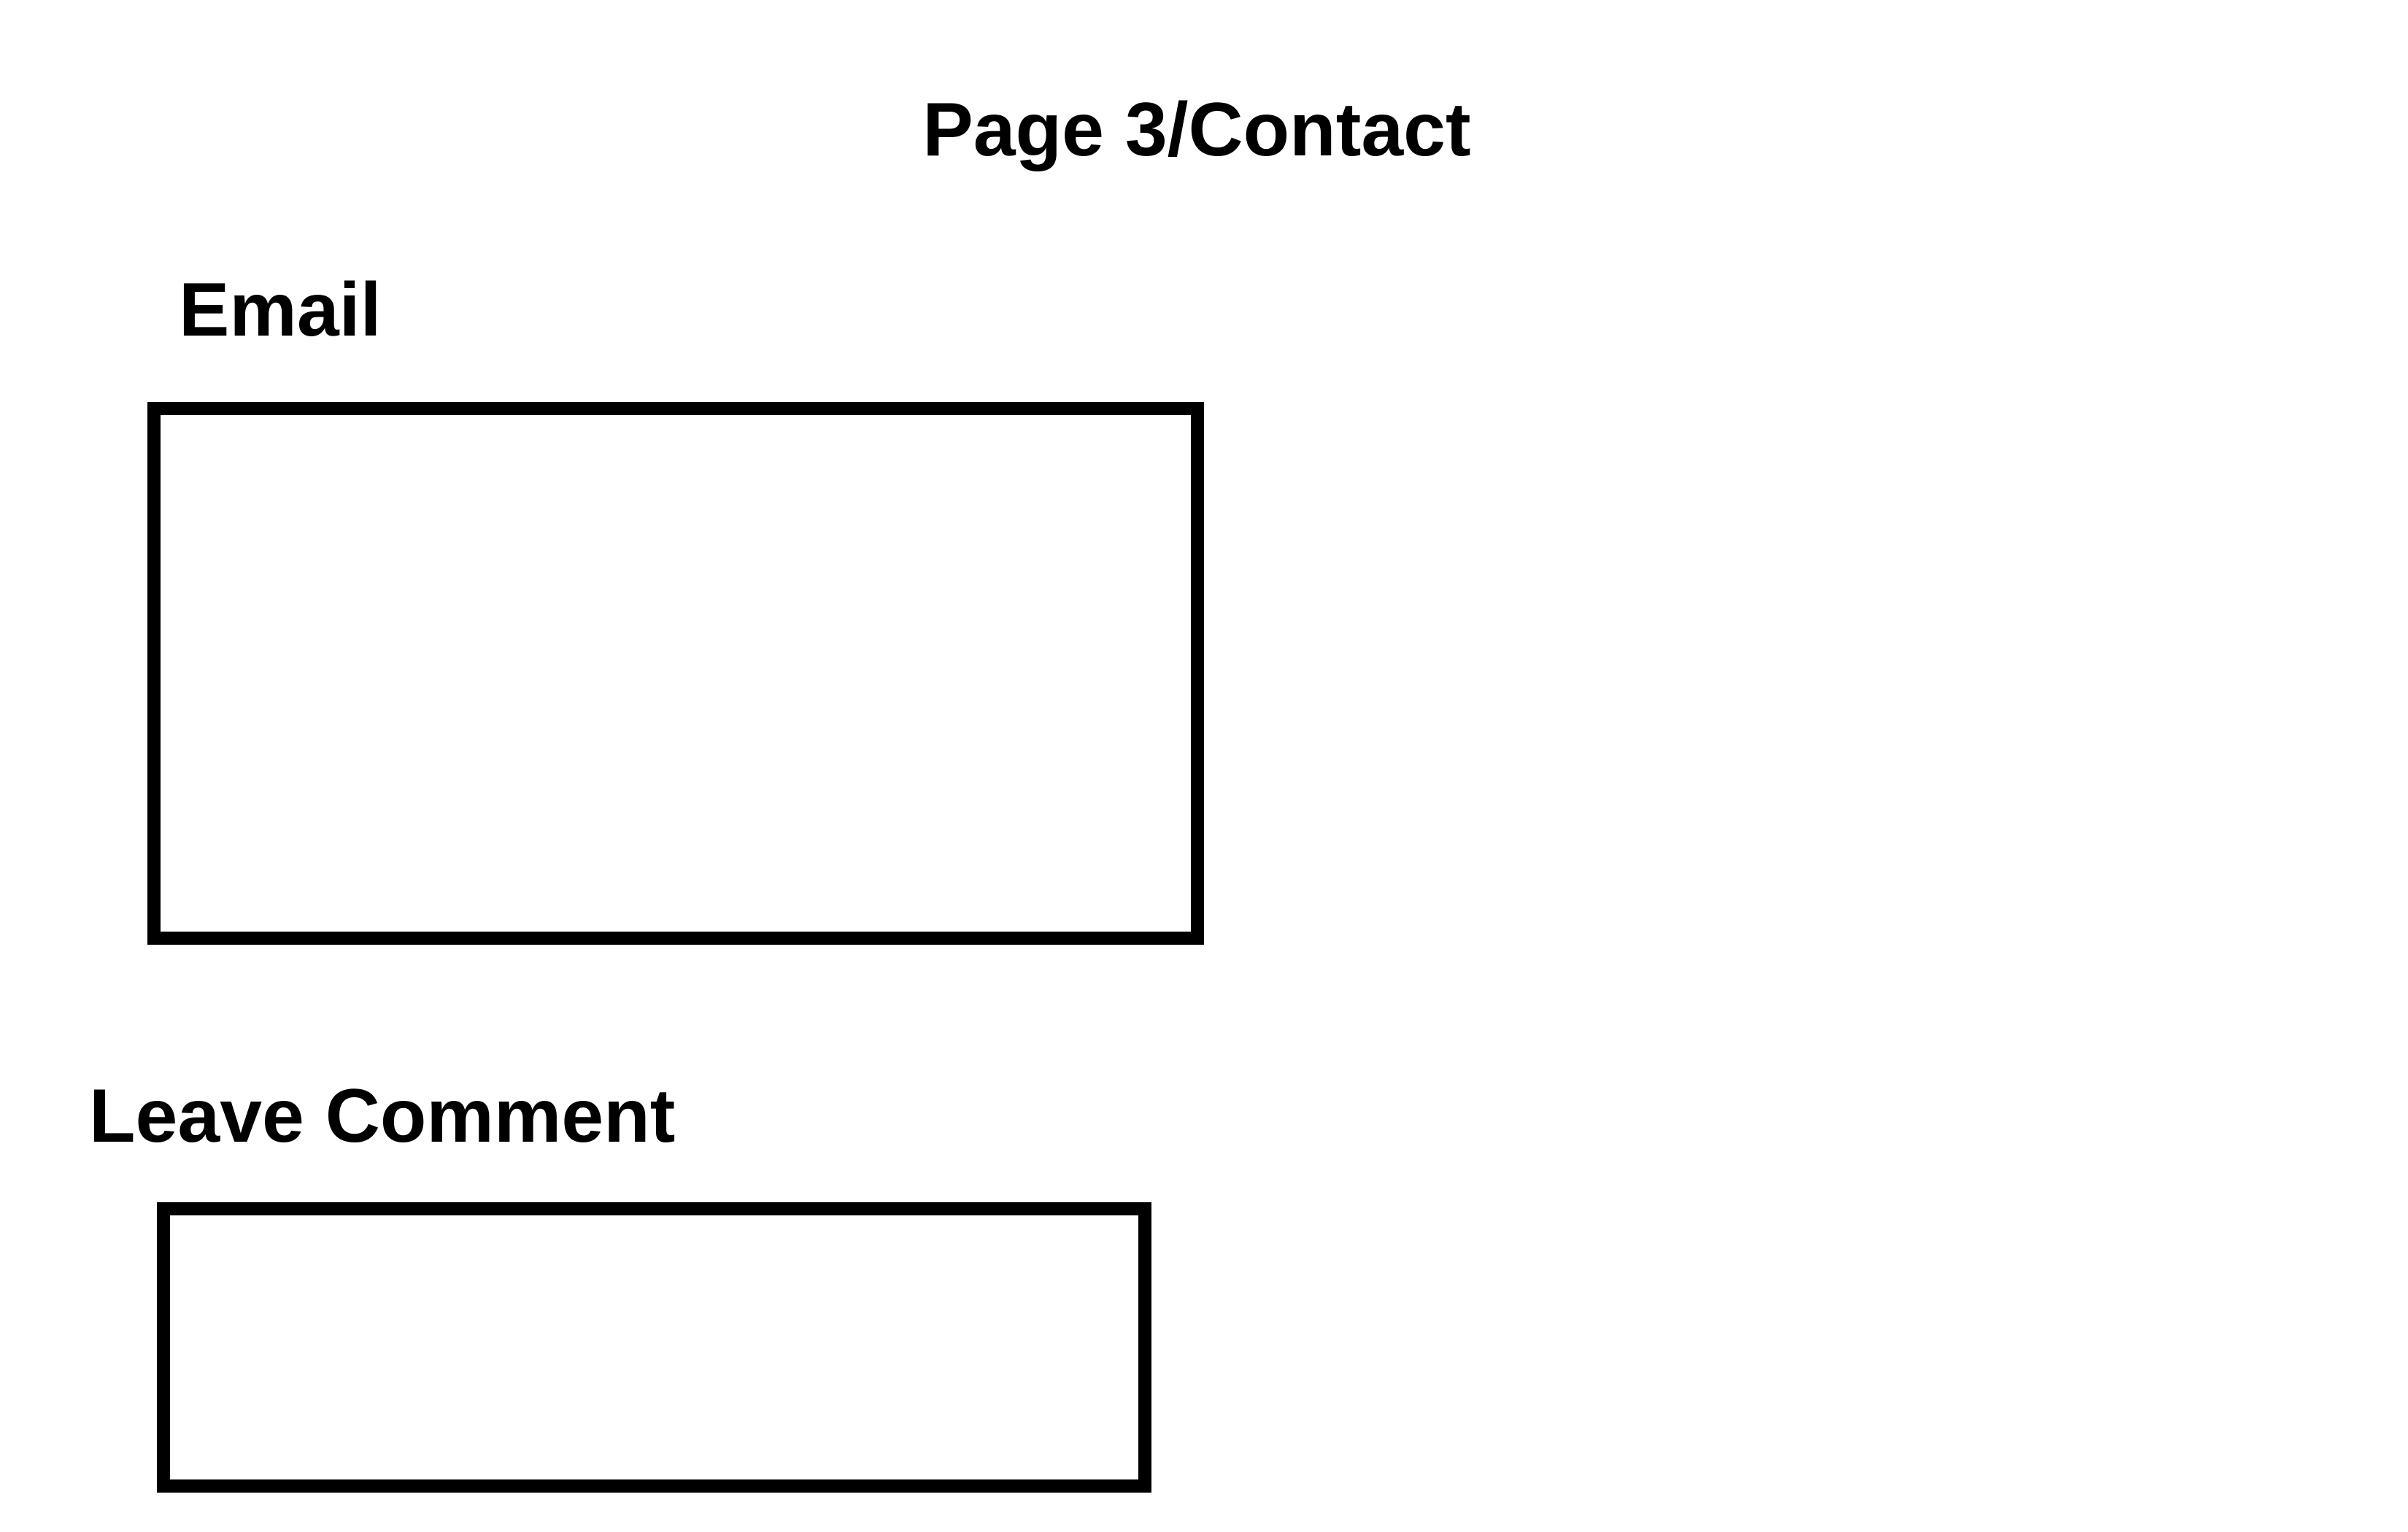 The image size is (2408, 1532). Describe the element at coordinates (383, 1116) in the screenshot. I see `leave-comment-label: Leave Comment` at that location.